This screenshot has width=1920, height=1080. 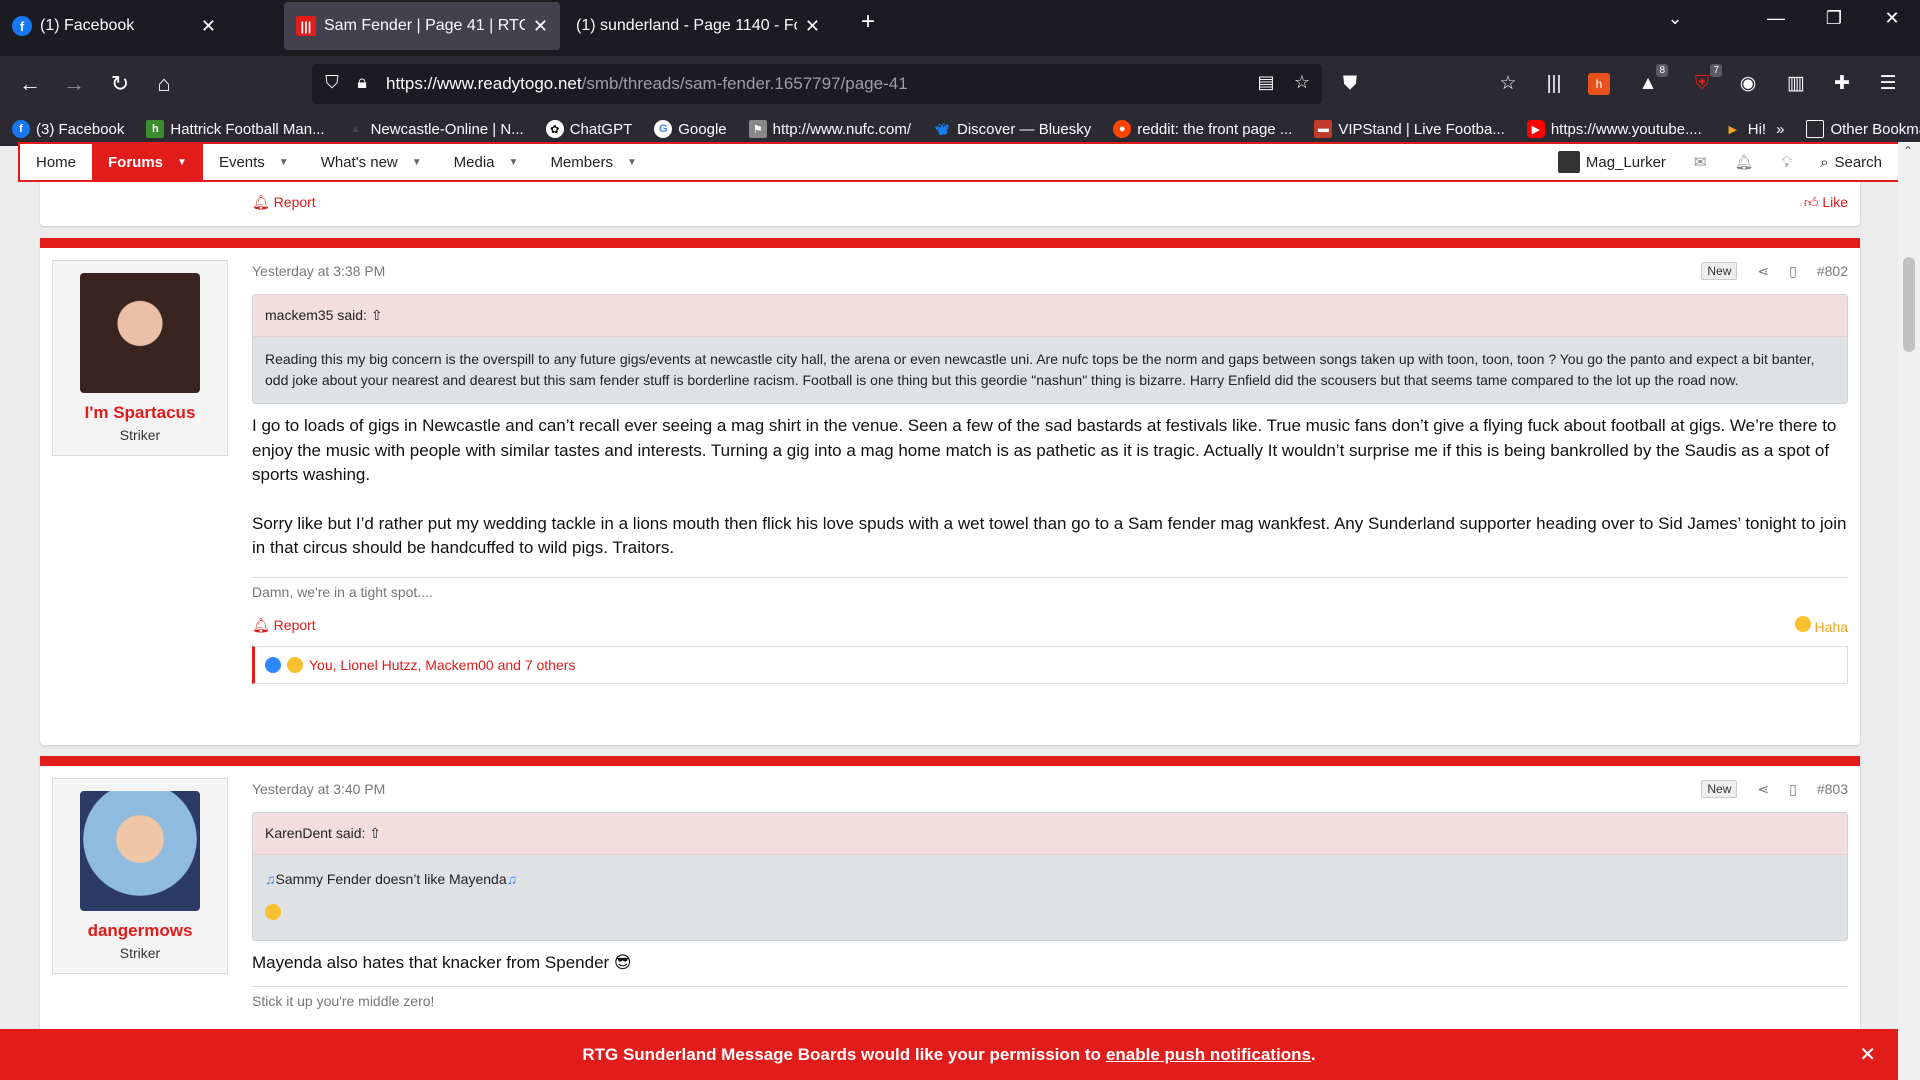 I want to click on post-time: Yesterday at 3:40 PM, so click(x=318, y=789).